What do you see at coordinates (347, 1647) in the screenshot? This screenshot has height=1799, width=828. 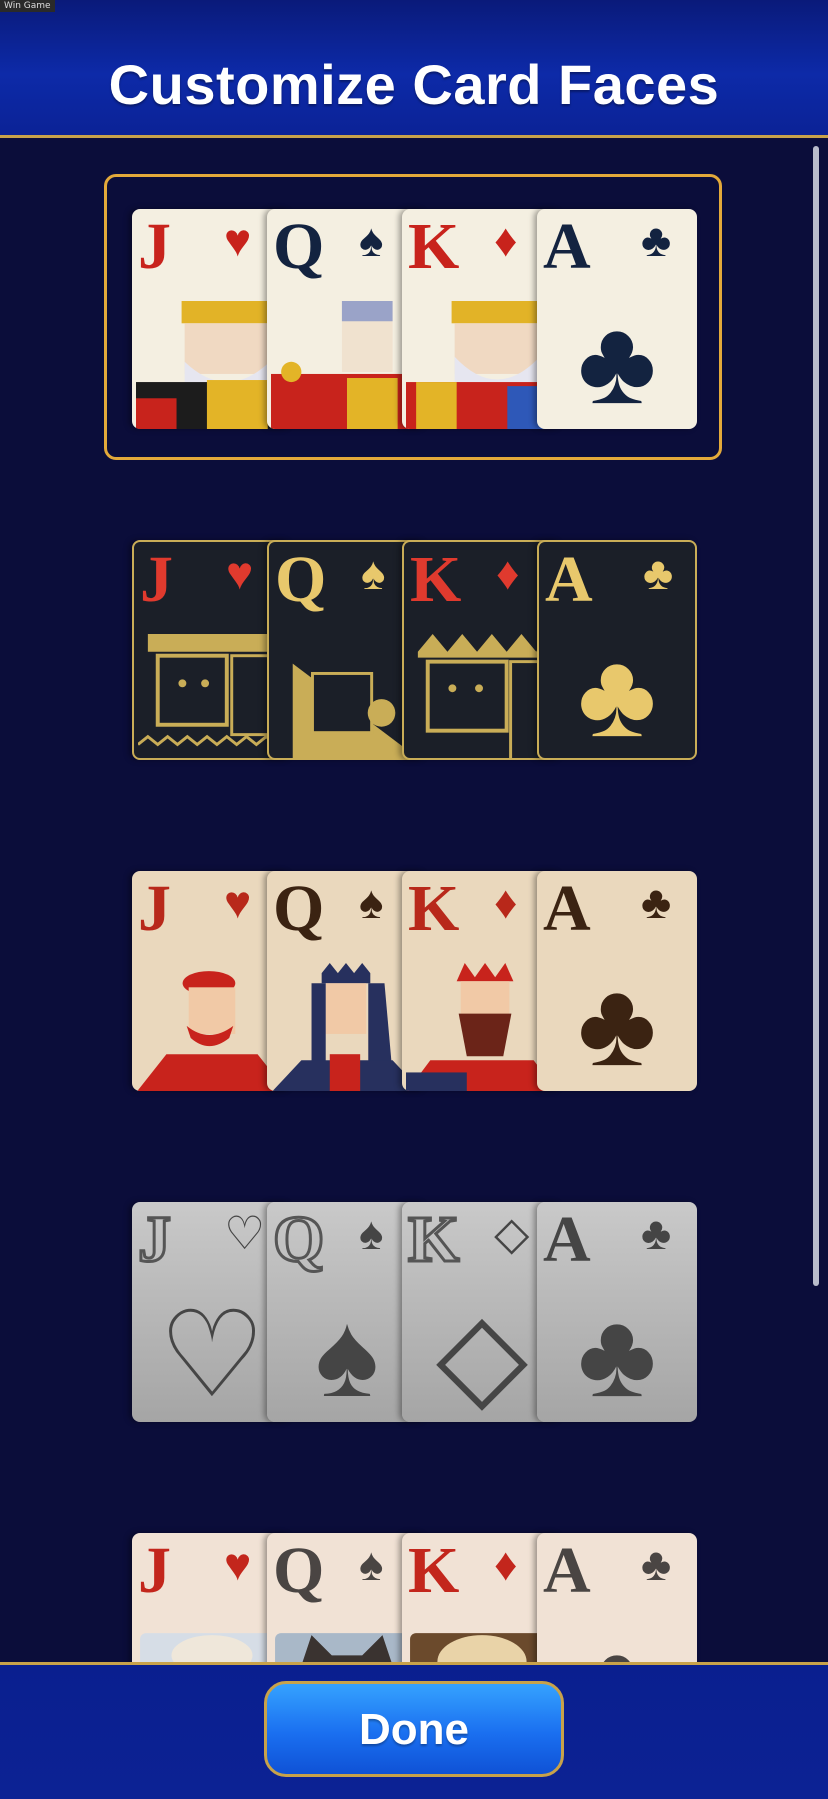 I see `cat-photo` at bounding box center [347, 1647].